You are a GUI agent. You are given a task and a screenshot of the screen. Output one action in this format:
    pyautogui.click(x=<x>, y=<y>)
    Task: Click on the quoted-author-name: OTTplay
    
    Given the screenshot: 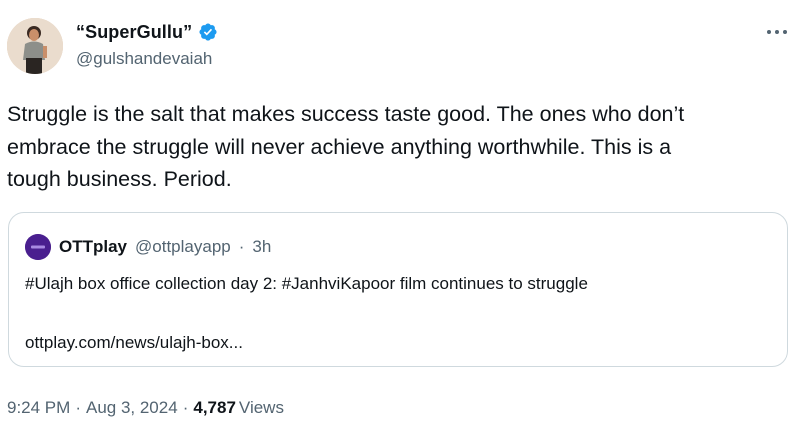 What is the action you would take?
    pyautogui.click(x=93, y=246)
    